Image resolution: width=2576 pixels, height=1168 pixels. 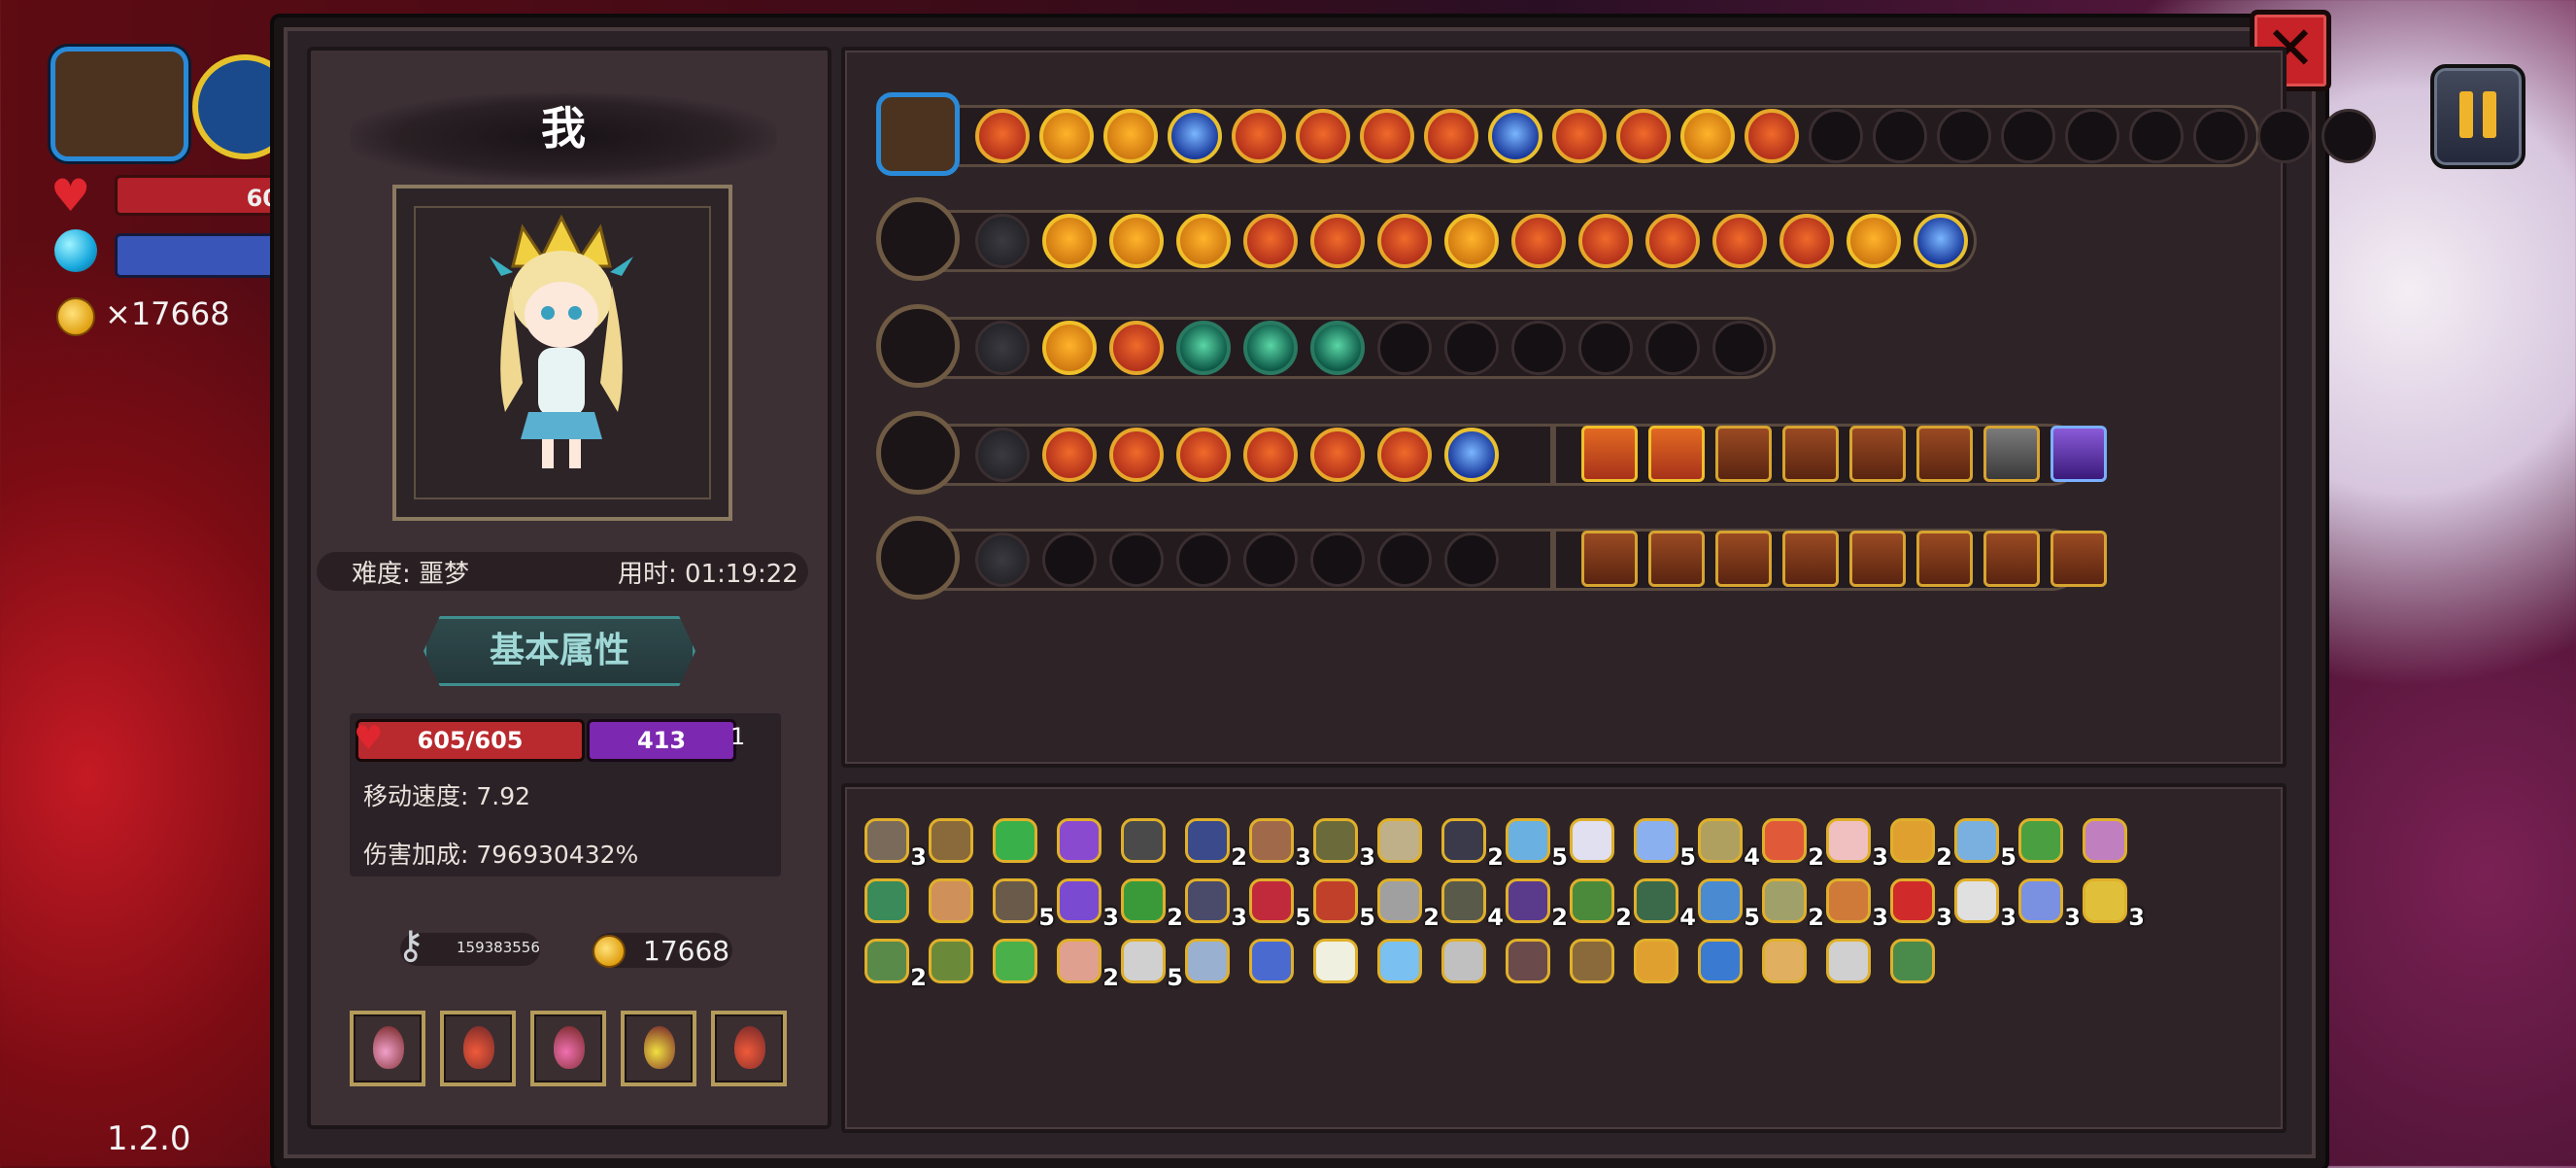 What do you see at coordinates (119, 104) in the screenshot?
I see `backpack-icon` at bounding box center [119, 104].